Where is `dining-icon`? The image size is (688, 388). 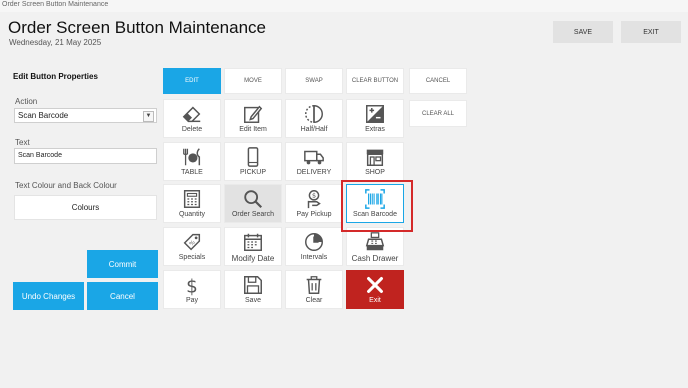 dining-icon is located at coordinates (192, 157).